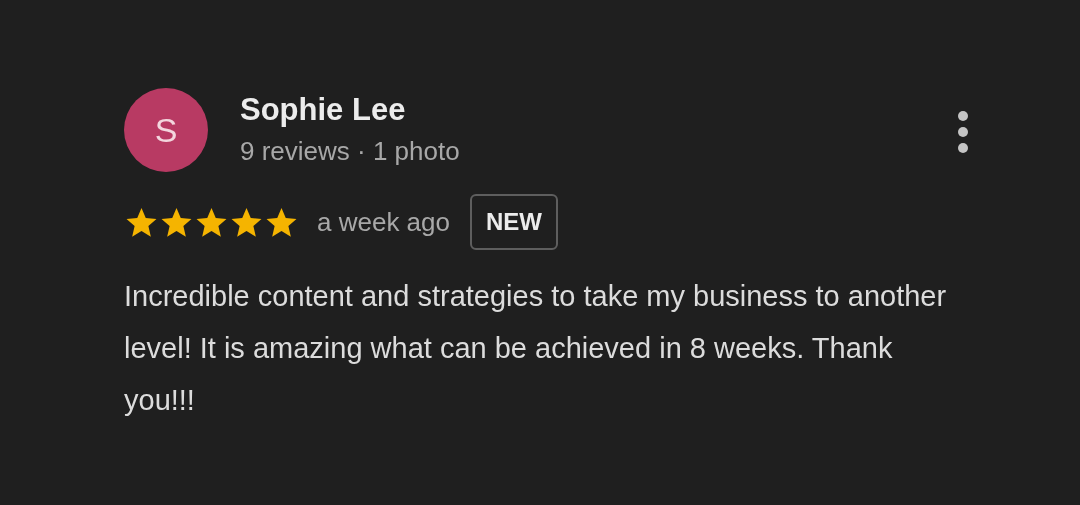 This screenshot has width=1080, height=505. I want to click on avatar: S, so click(166, 130).